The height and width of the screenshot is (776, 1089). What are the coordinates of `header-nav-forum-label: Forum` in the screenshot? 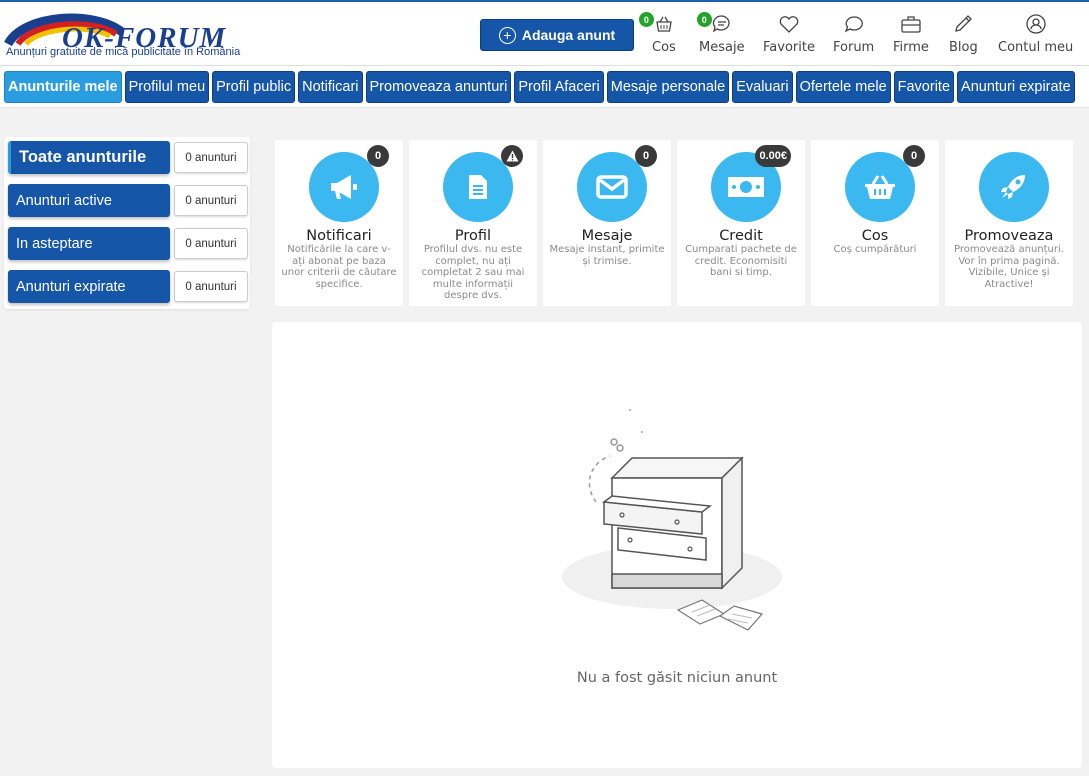 It's located at (854, 47).